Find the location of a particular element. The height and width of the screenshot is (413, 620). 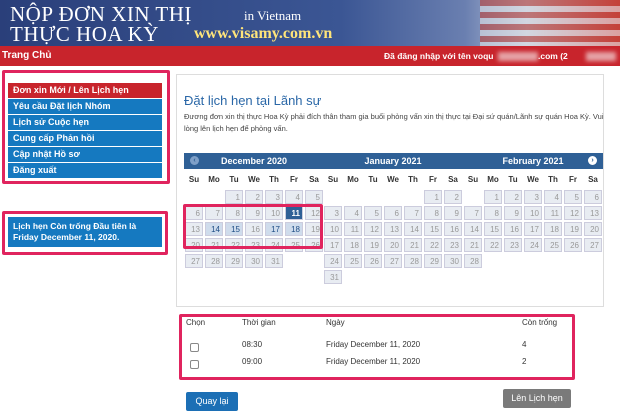

sidebar-item: Đăng xuất is located at coordinates (85, 170).